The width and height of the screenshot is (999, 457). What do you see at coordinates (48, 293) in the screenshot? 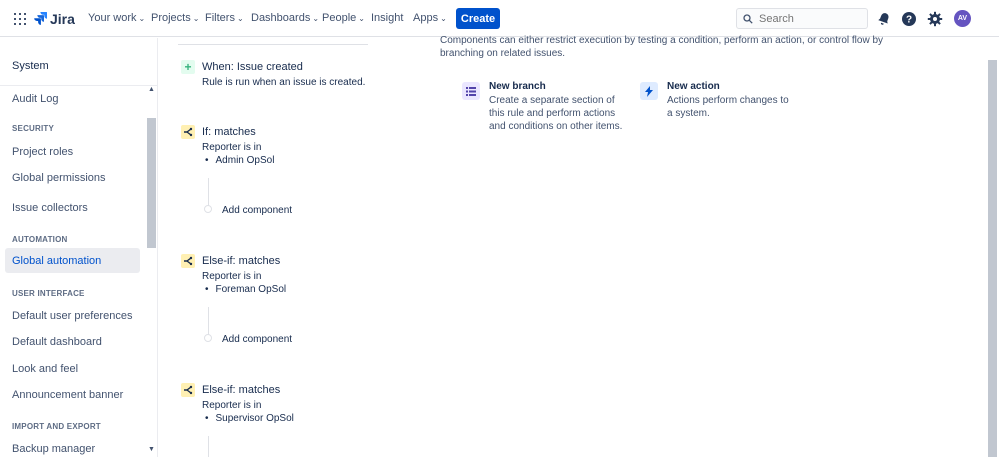
I see `section-heading-user-interface: USER INTERFACE` at bounding box center [48, 293].